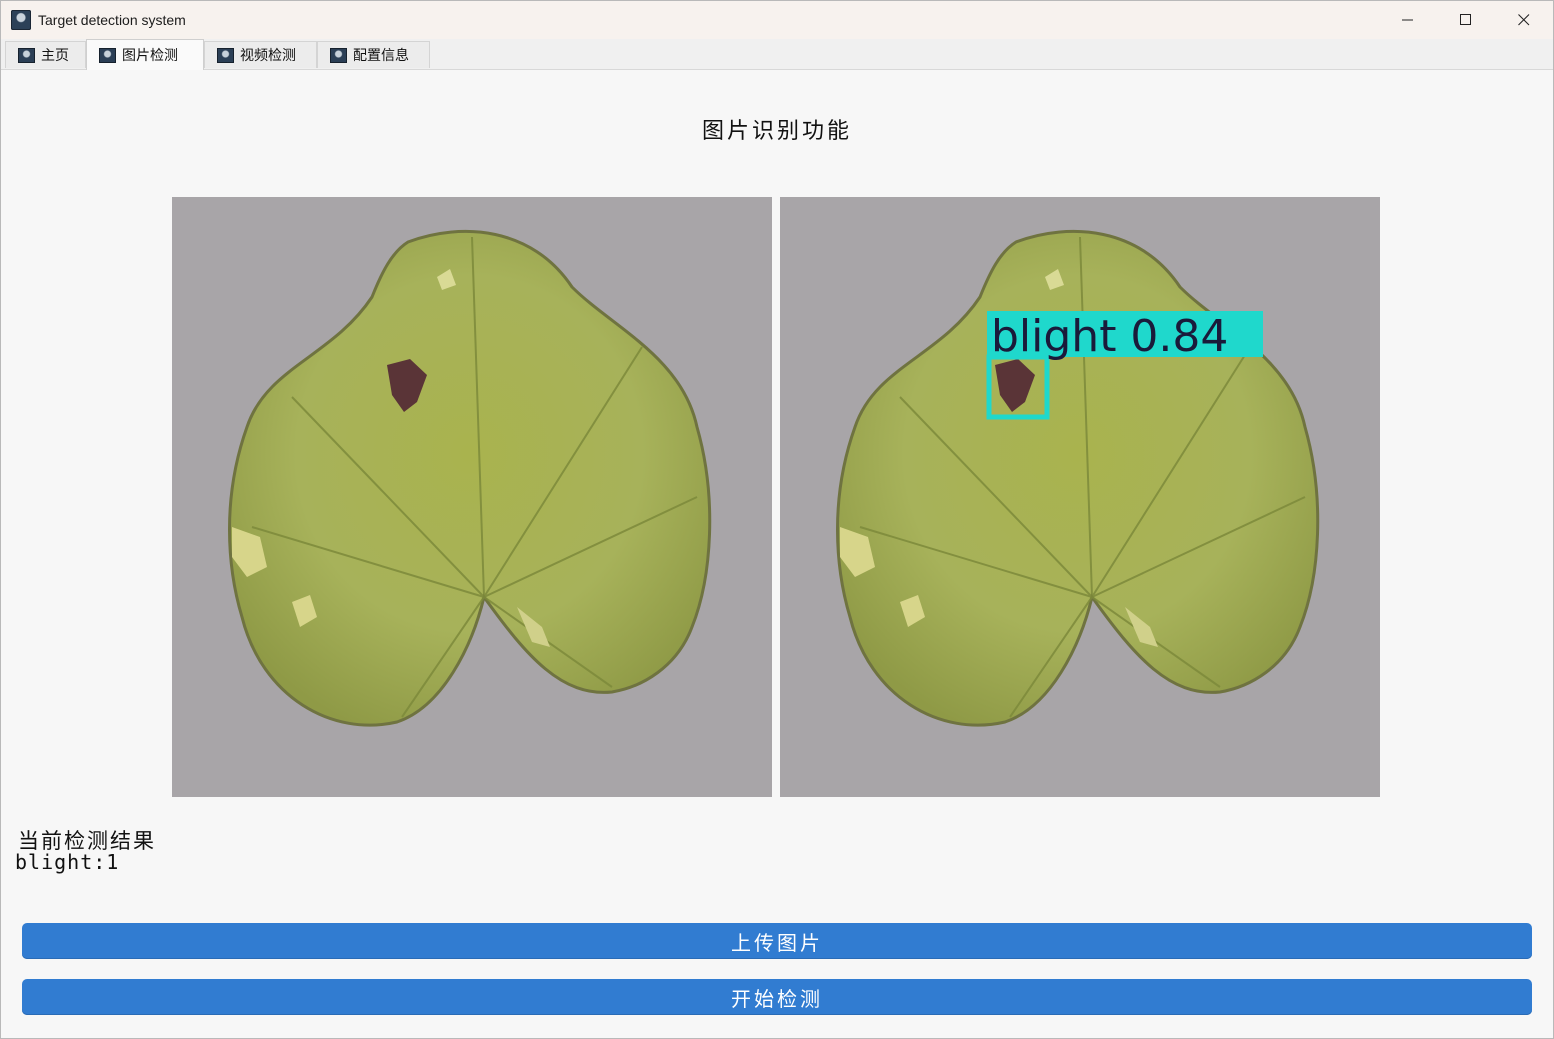 This screenshot has height=1039, width=1554. I want to click on tab-video-detection: 视频检测, so click(260, 54).